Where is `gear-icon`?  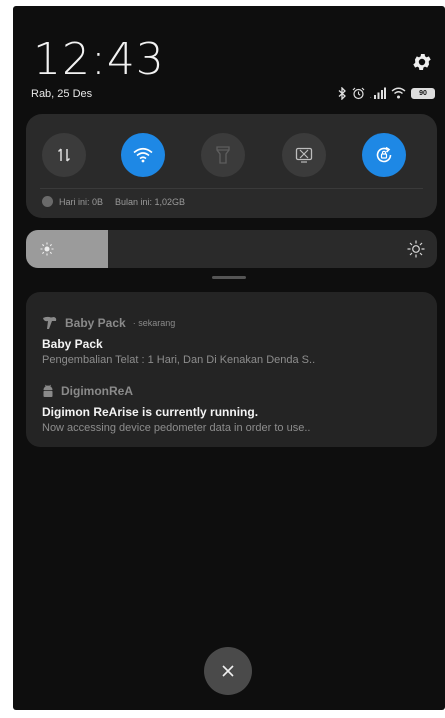
gear-icon is located at coordinates (422, 62).